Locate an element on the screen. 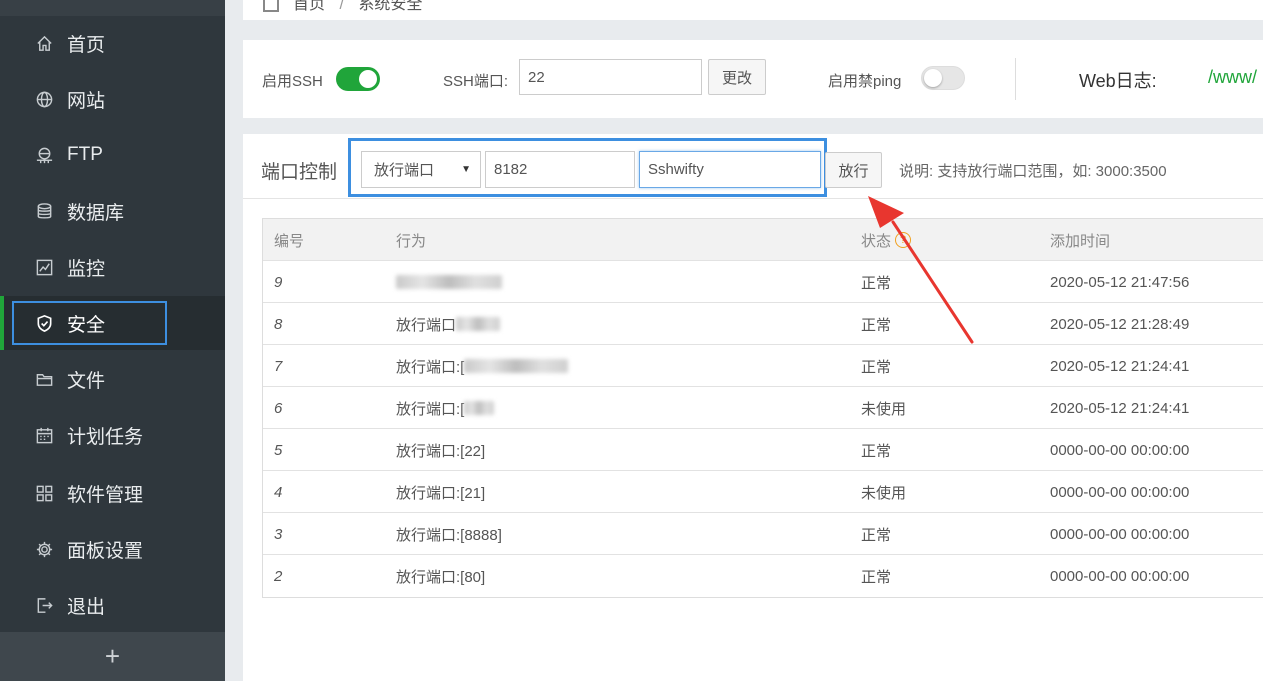 The width and height of the screenshot is (1263, 681). breadcrumb-current: 系统安全 is located at coordinates (390, 6).